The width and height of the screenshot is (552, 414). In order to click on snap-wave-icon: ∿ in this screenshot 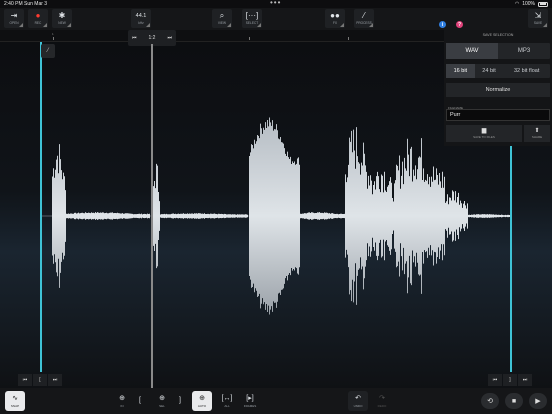, I will do `click(15, 398)`.